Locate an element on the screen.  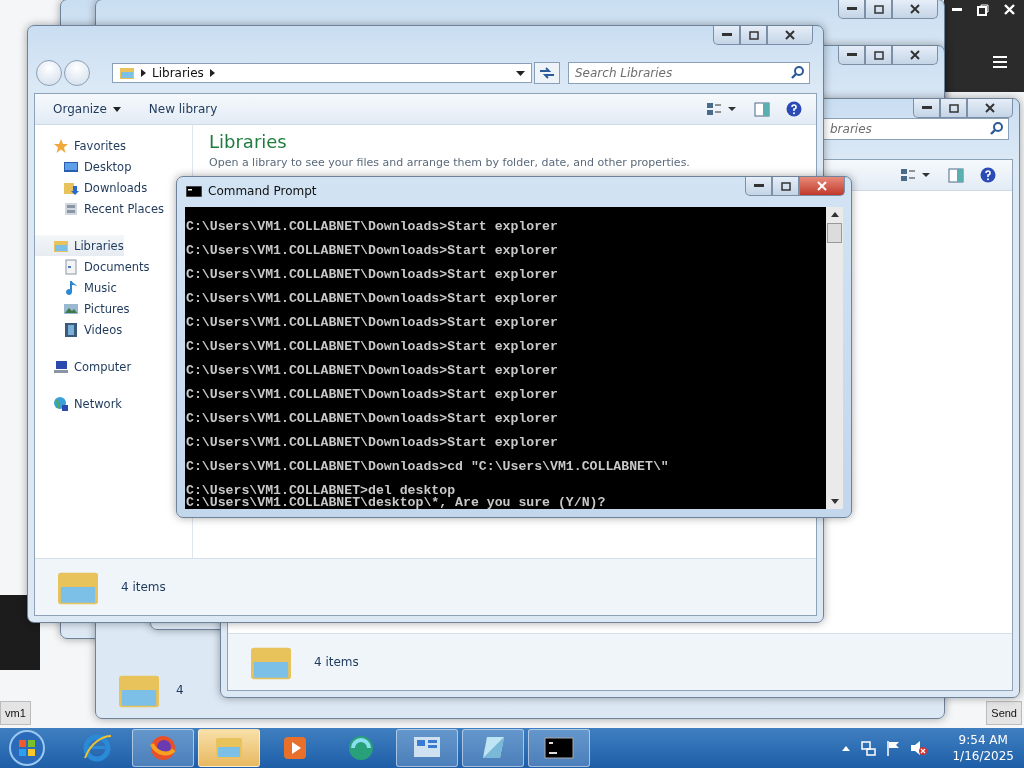
search-field: braries is located at coordinates (916, 129).